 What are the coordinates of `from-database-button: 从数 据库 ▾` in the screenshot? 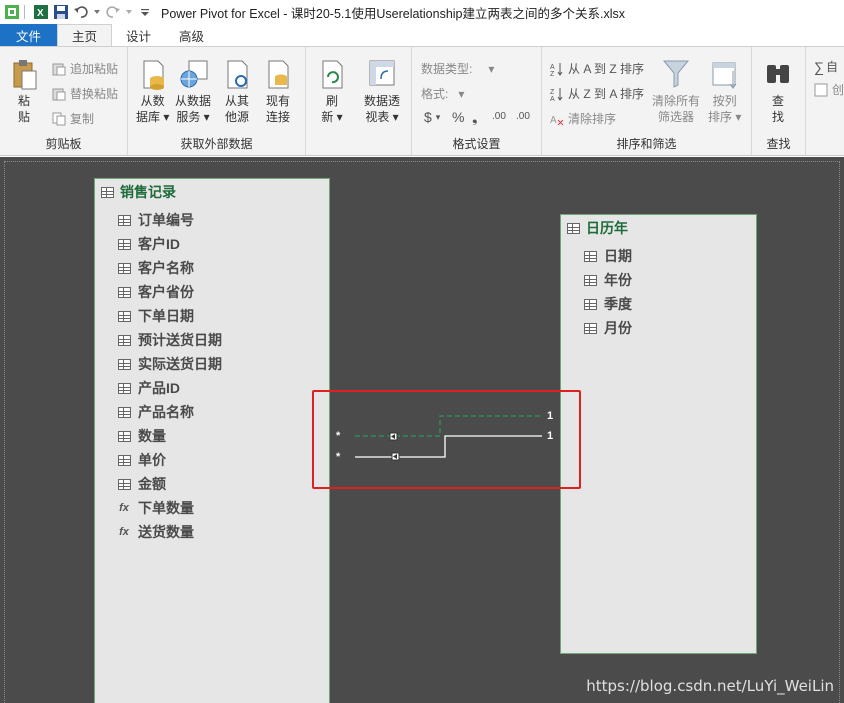 It's located at (152, 91).